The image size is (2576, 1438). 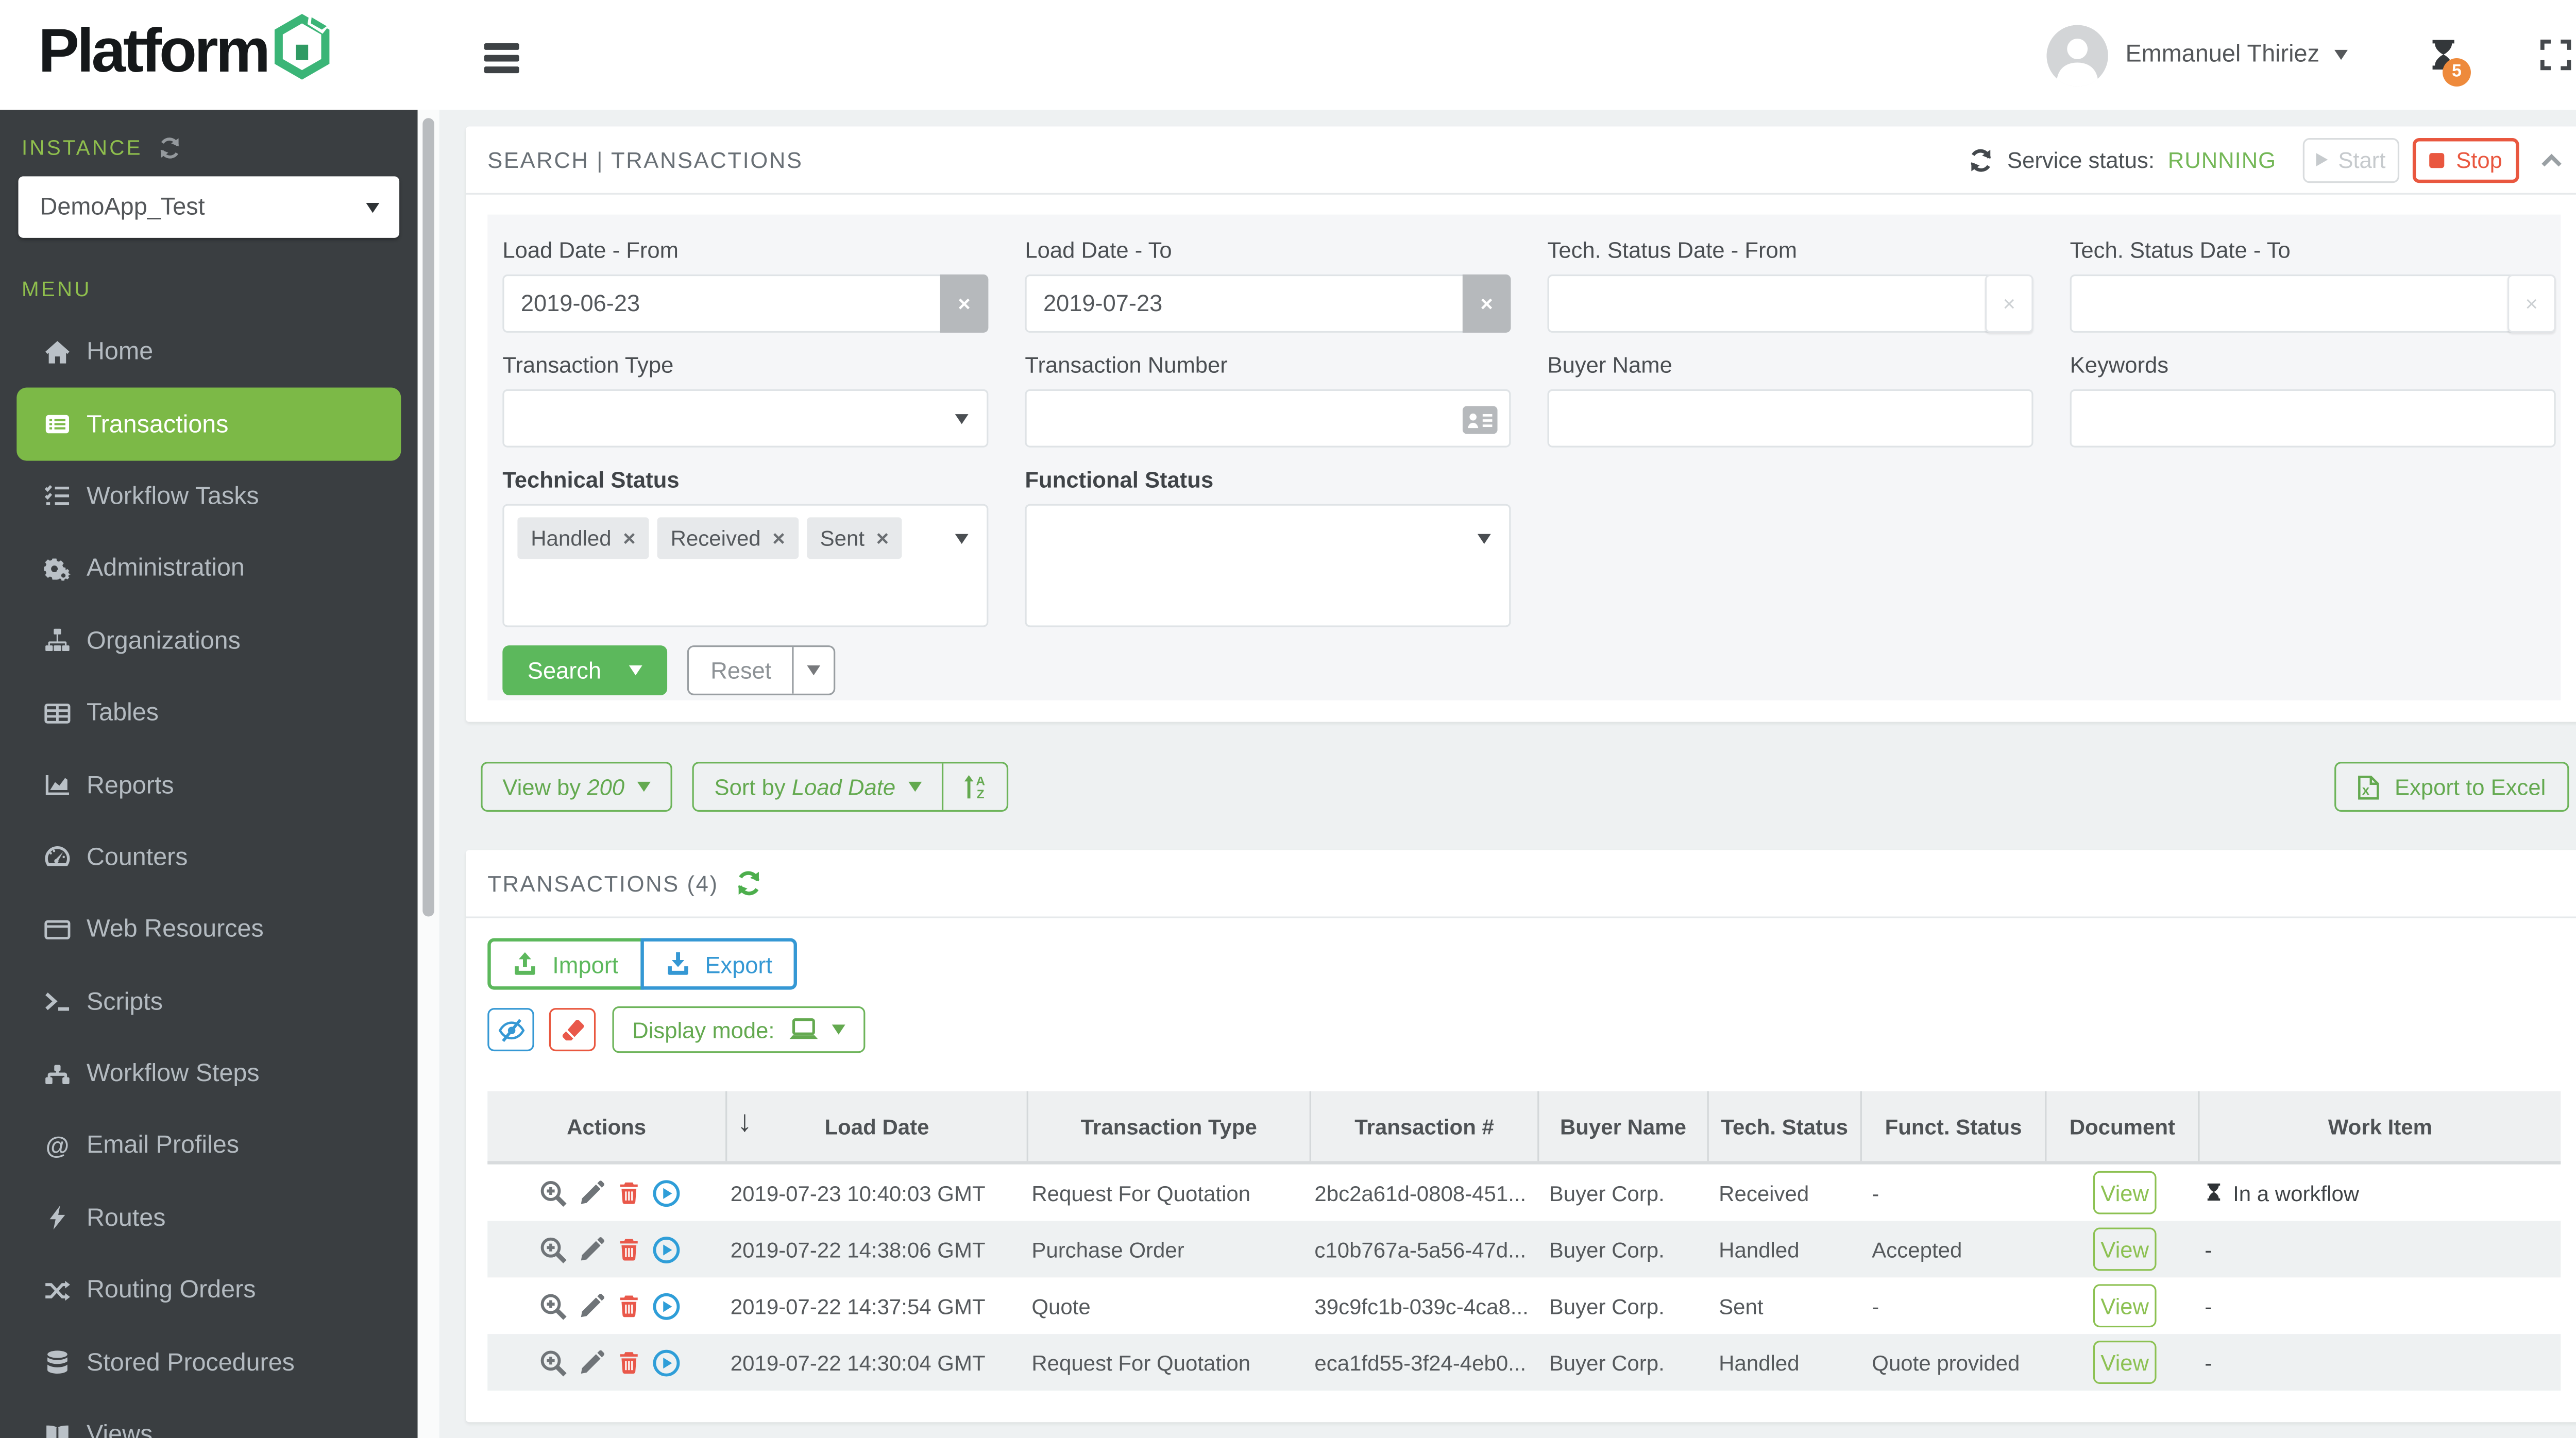 I want to click on search-button: Search, so click(x=585, y=670).